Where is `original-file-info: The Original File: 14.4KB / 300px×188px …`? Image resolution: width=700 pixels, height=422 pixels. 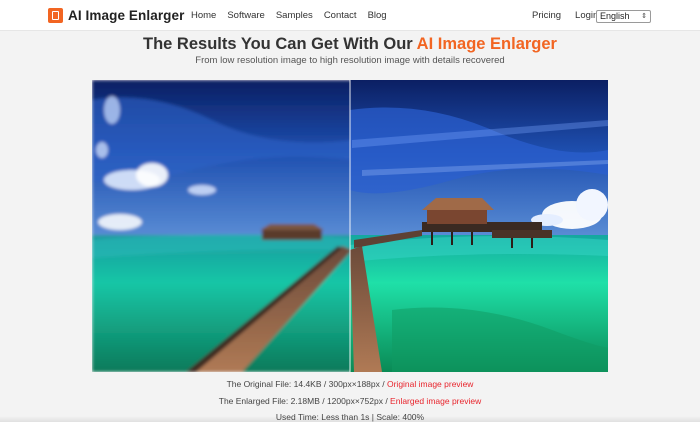
original-file-info: The Original File: 14.4KB / 300px×188px … is located at coordinates (350, 384).